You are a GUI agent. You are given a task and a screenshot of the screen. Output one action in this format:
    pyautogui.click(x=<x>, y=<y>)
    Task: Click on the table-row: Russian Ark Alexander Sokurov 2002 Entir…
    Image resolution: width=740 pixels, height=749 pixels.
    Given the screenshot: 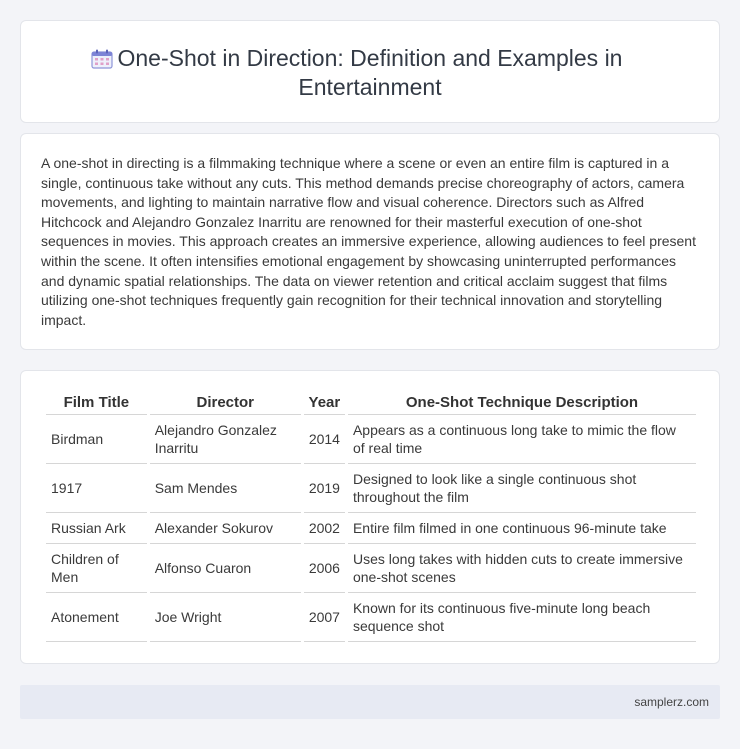 What is the action you would take?
    pyautogui.click(x=371, y=528)
    